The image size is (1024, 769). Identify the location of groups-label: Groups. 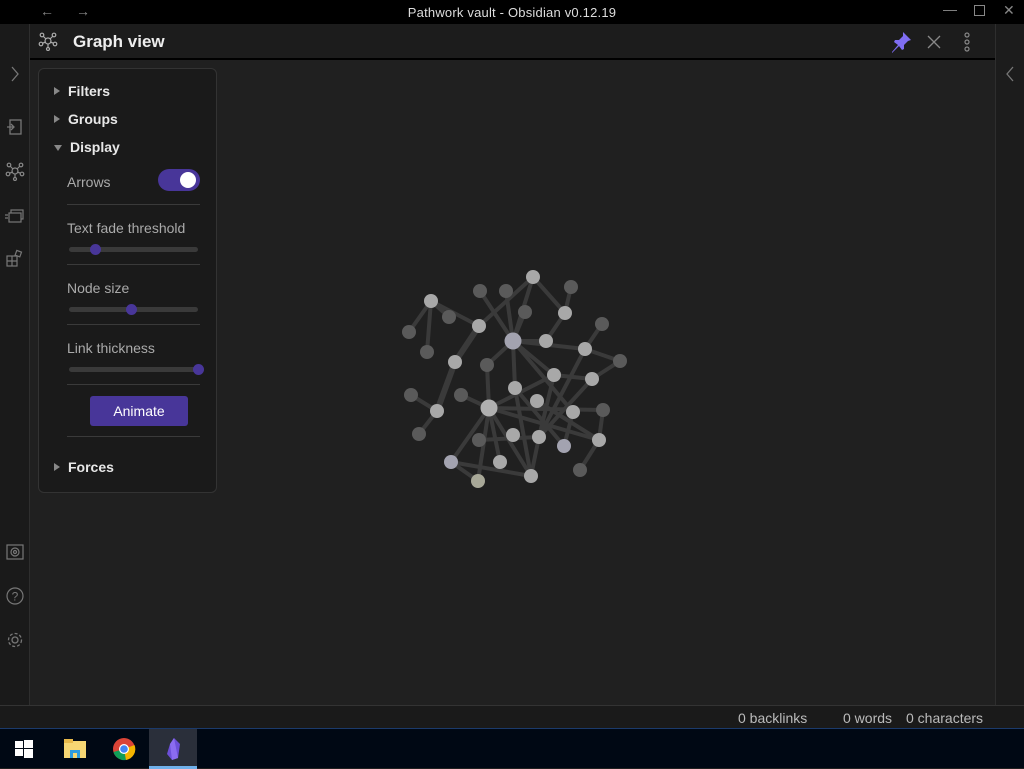
(93, 119).